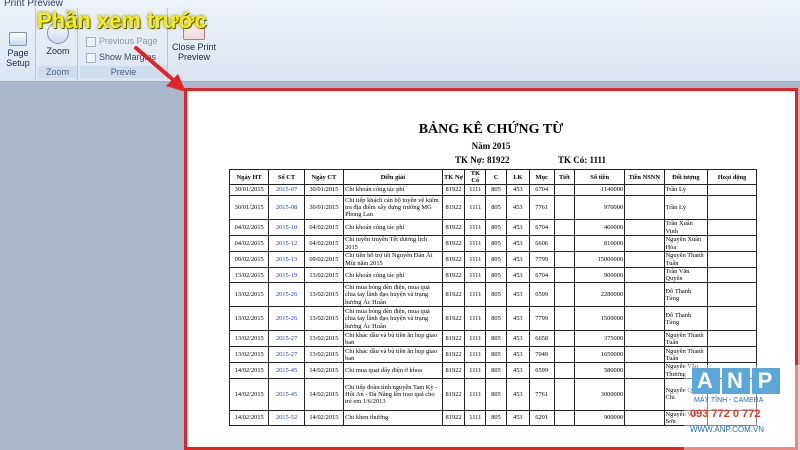  I want to click on show-margins-checkbox: Show Margins, so click(121, 57).